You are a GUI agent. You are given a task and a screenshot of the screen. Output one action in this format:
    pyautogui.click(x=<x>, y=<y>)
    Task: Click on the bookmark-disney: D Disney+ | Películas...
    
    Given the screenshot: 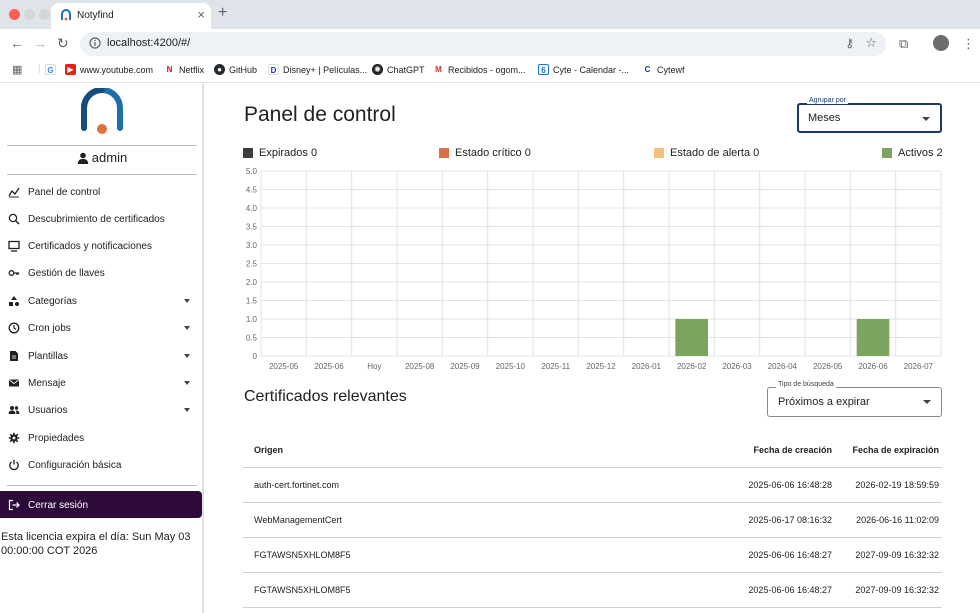 What is the action you would take?
    pyautogui.click(x=317, y=69)
    